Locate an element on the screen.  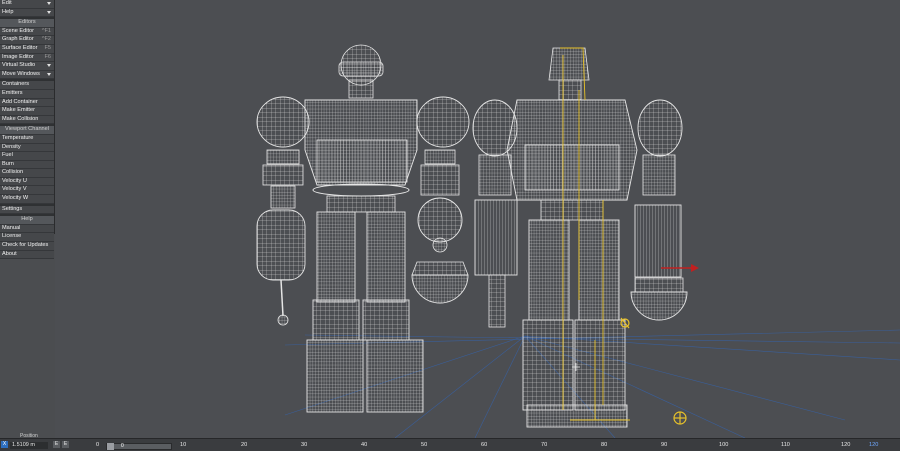
tick-label: 120 is located at coordinates (846, 445).